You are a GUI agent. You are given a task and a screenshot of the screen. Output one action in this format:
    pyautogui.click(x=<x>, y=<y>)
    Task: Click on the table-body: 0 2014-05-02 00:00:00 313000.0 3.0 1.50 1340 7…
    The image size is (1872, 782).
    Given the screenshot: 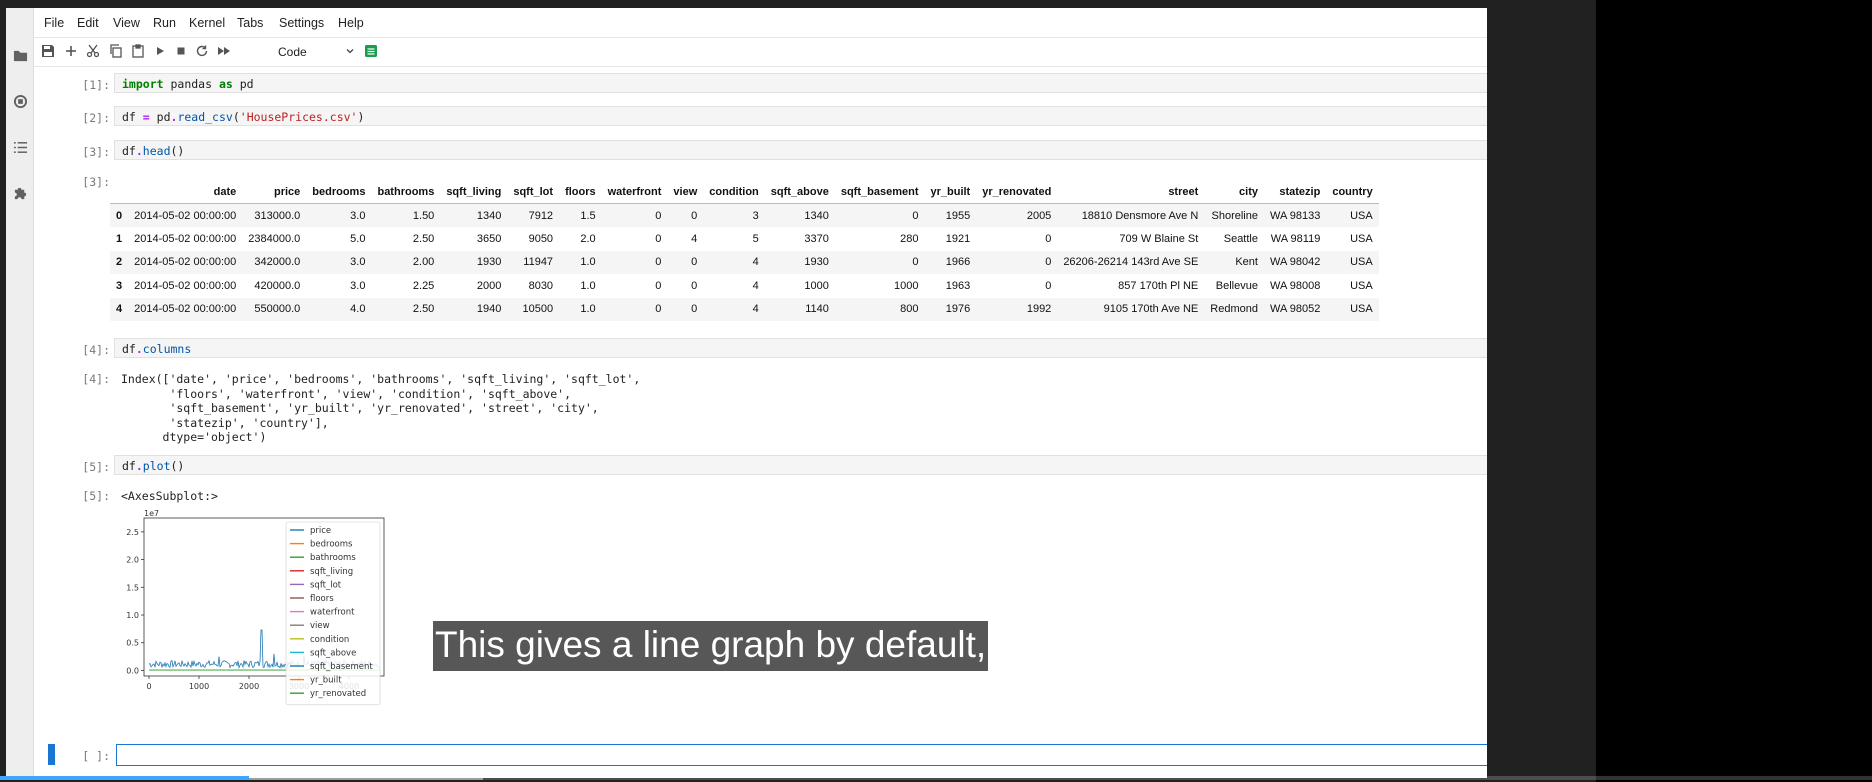 What is the action you would take?
    pyautogui.click(x=744, y=262)
    